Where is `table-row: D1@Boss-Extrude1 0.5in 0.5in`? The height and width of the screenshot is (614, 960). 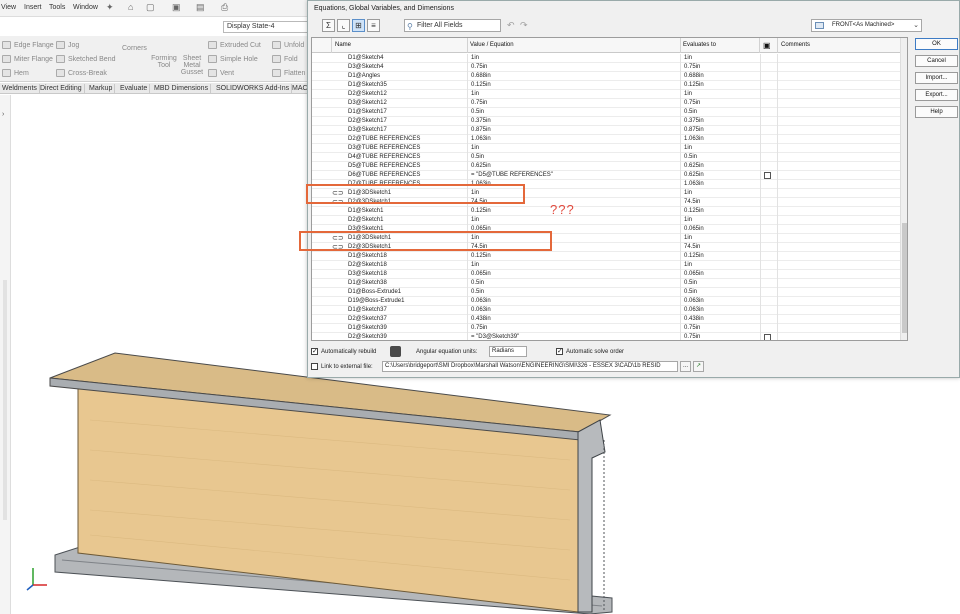 table-row: D1@Boss-Extrude1 0.5in 0.5in is located at coordinates (607, 292).